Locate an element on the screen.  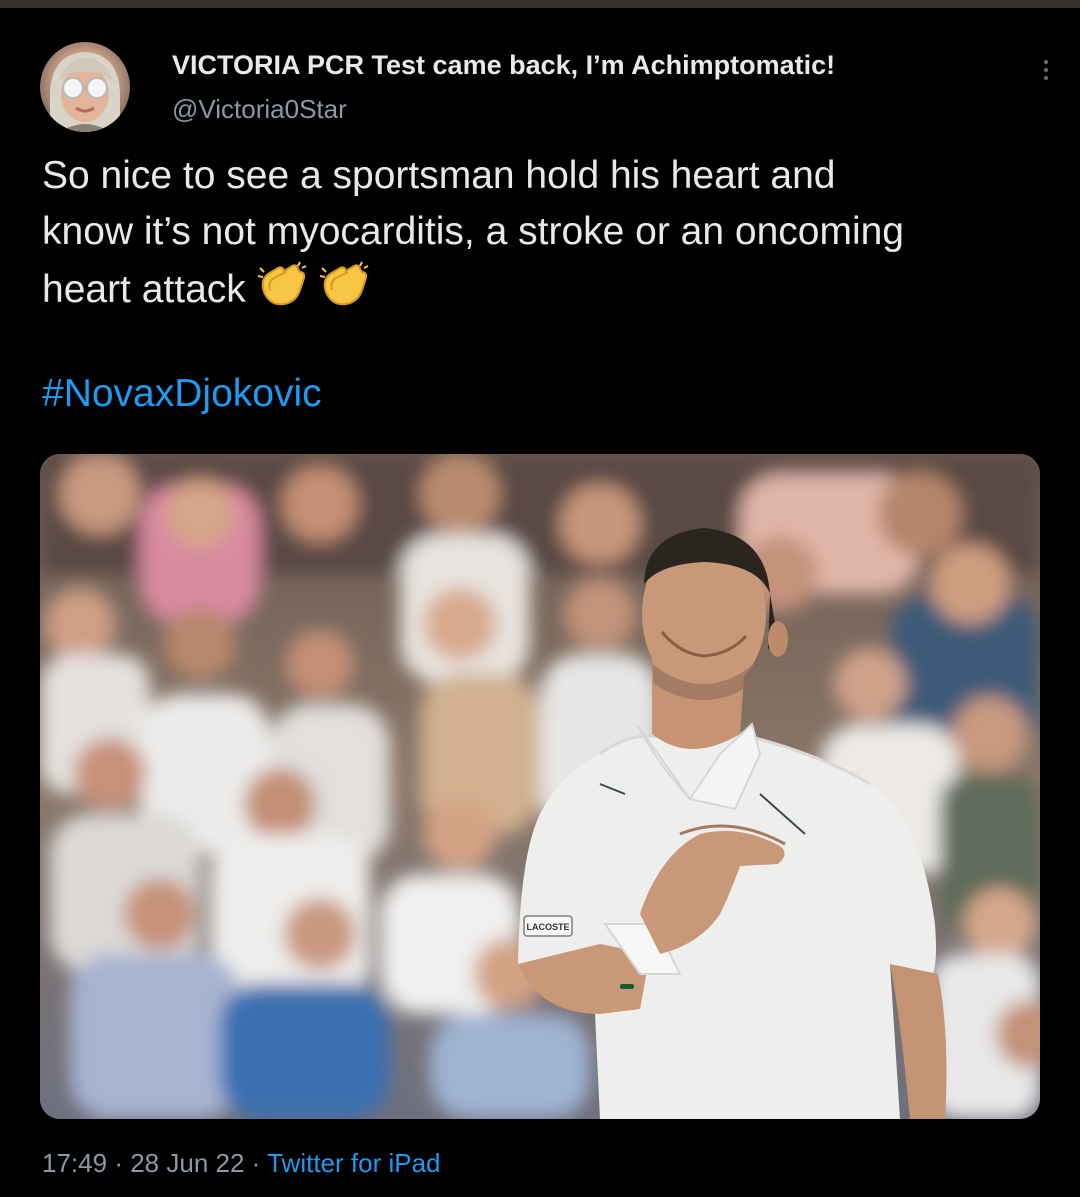
user-handle: @Victoria0Star is located at coordinates (259, 109).